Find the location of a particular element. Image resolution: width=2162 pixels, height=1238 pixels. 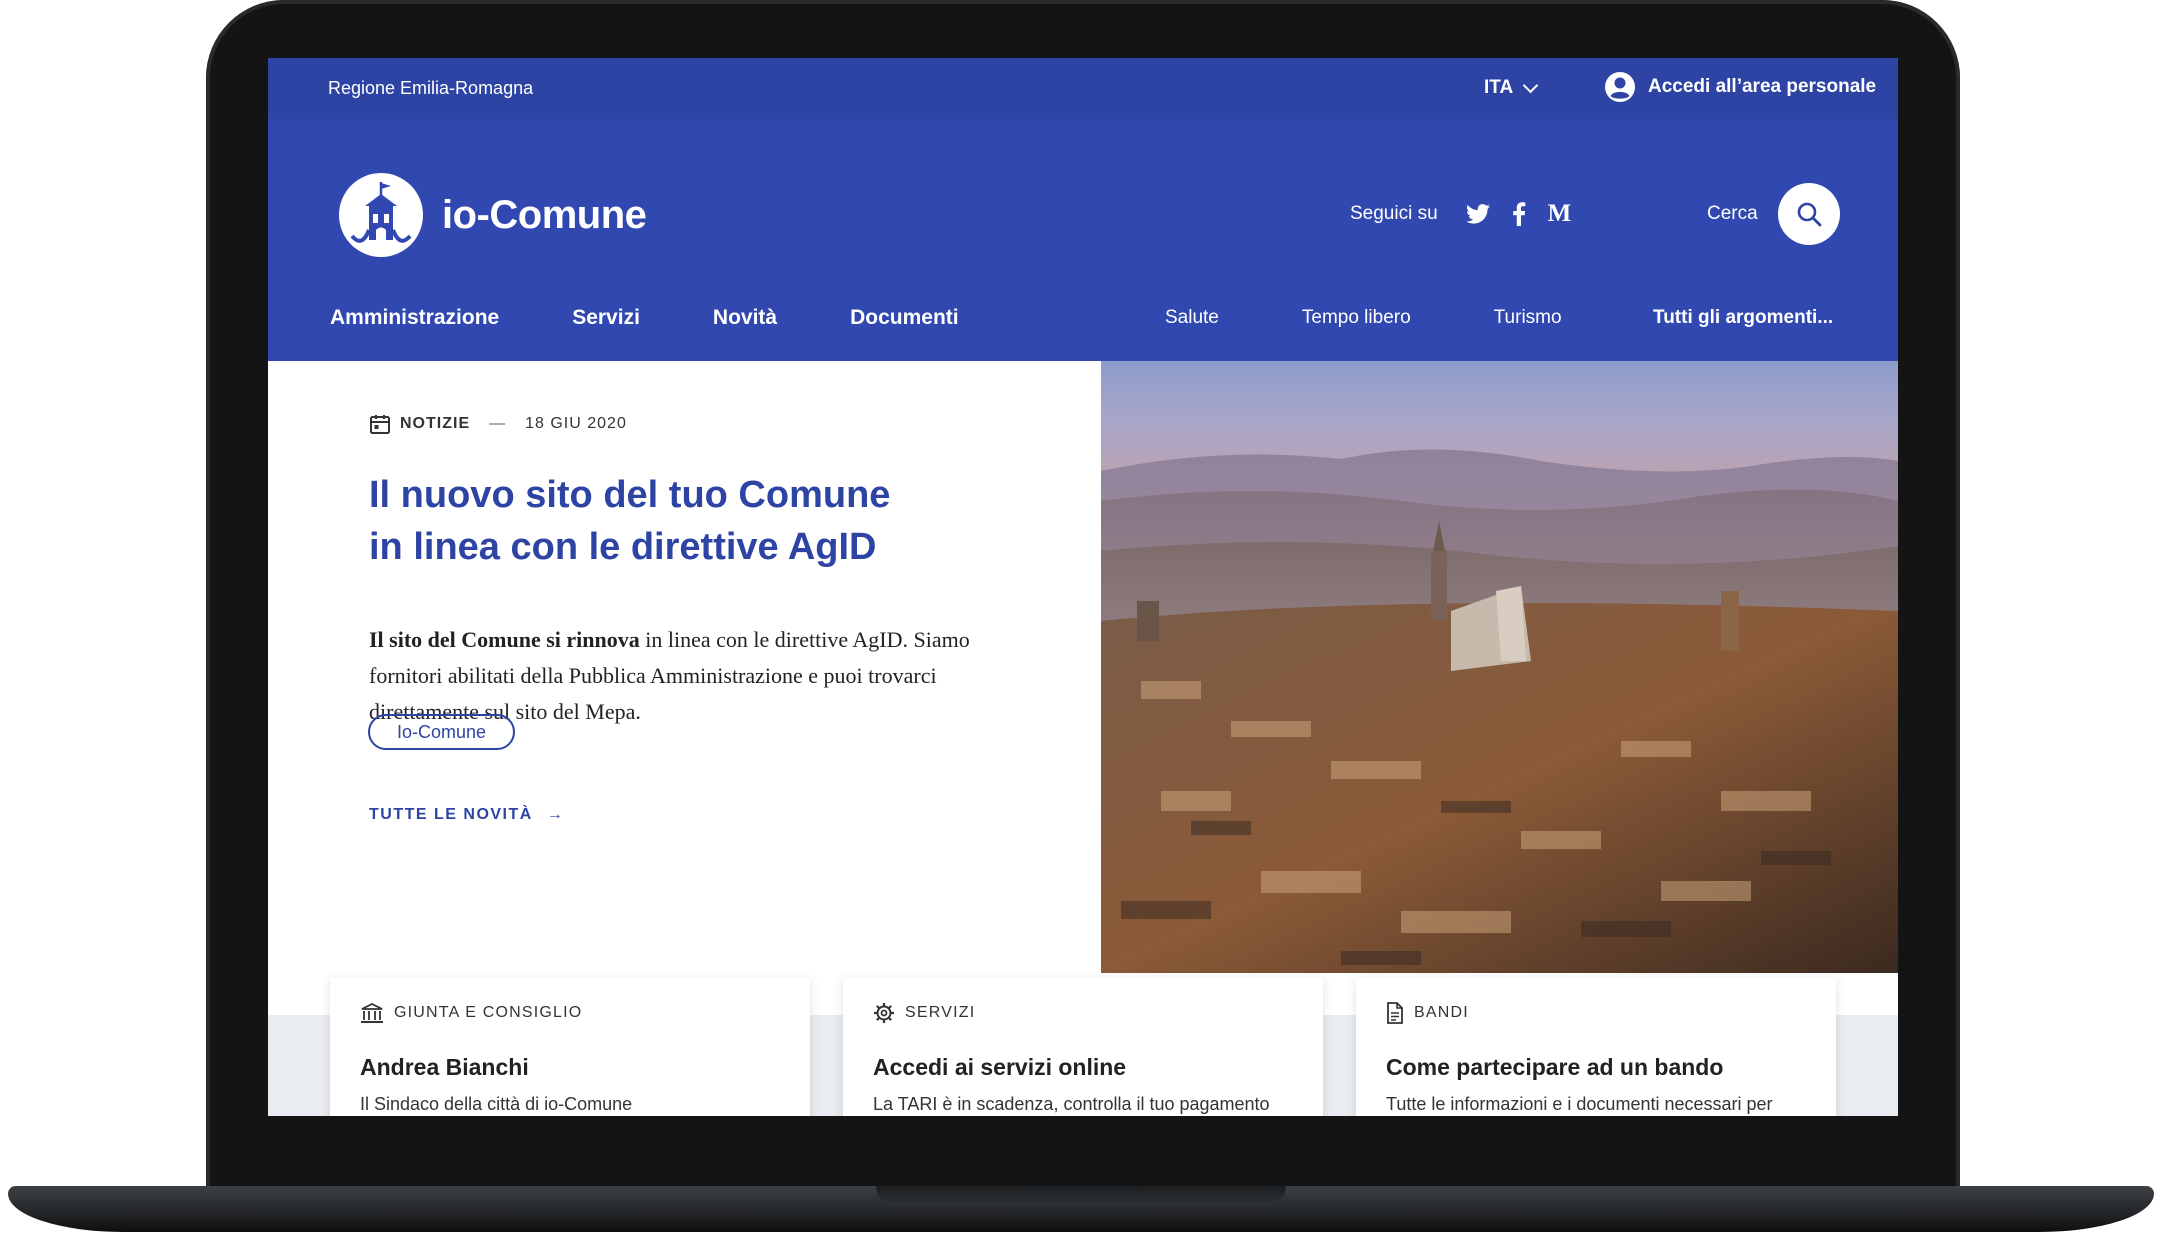

social-links: Seguici su M is located at coordinates (1460, 213).